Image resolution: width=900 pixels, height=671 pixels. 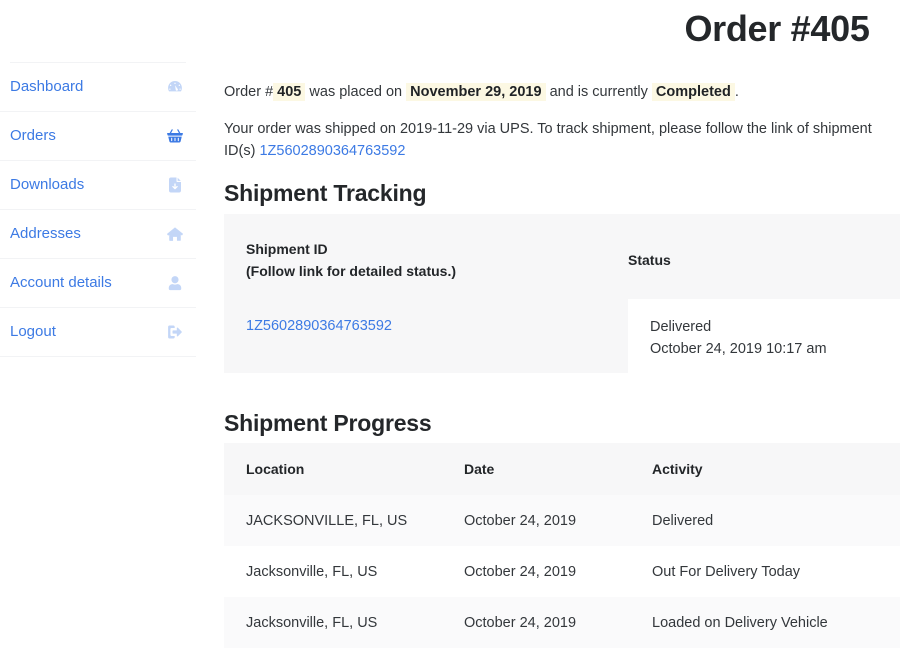 What do you see at coordinates (476, 91) in the screenshot?
I see `order-date-badge: November 29, 2019` at bounding box center [476, 91].